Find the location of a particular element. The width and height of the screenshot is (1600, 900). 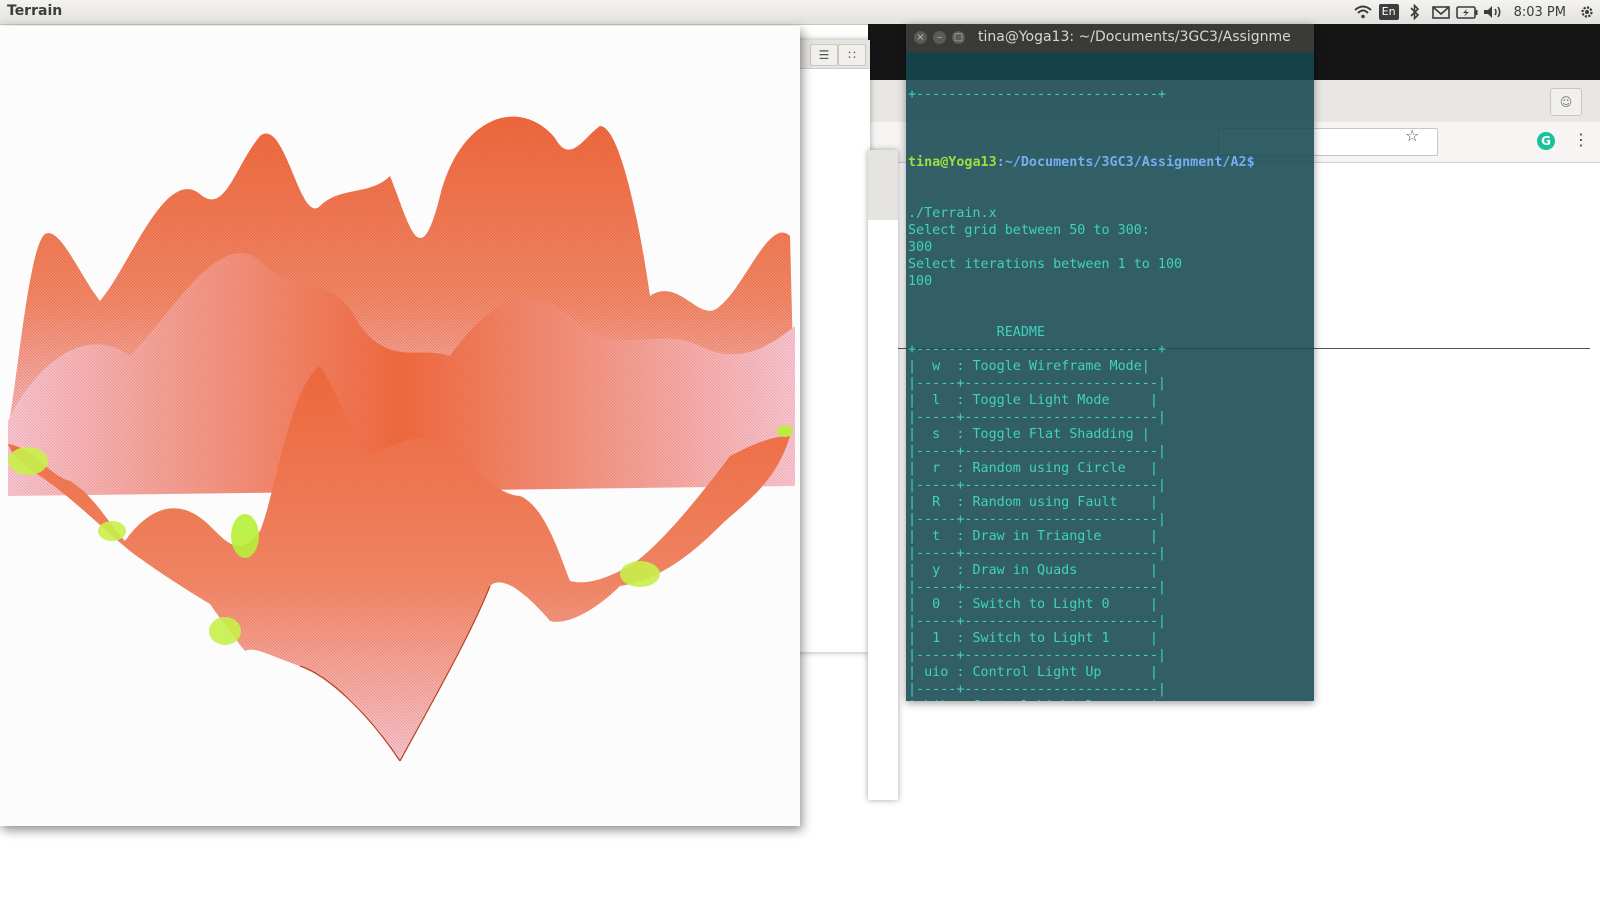

browser-menu-icon: ⋮ is located at coordinates (1581, 139).